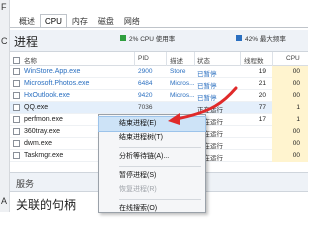  Describe the element at coordinates (152, 39) in the screenshot. I see `cpu-usage-text: 2% CPU 使用率` at that location.